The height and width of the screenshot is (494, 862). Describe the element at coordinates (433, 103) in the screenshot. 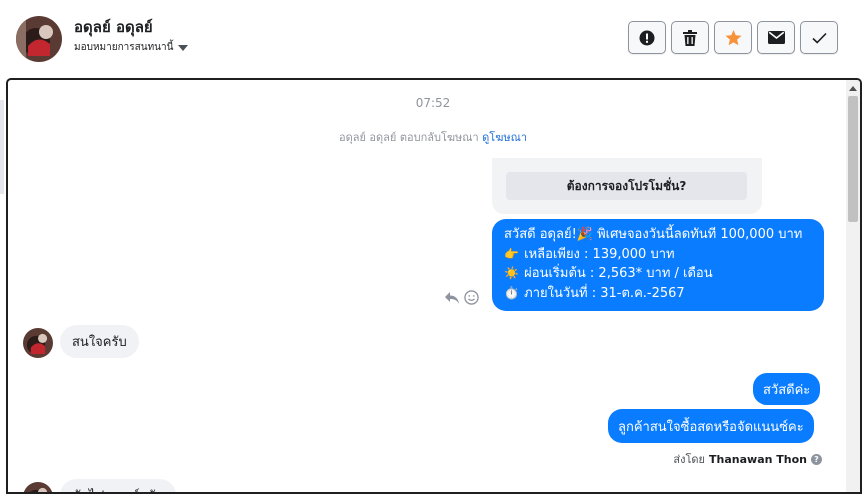

I see `message-timestamp: 07:52` at that location.